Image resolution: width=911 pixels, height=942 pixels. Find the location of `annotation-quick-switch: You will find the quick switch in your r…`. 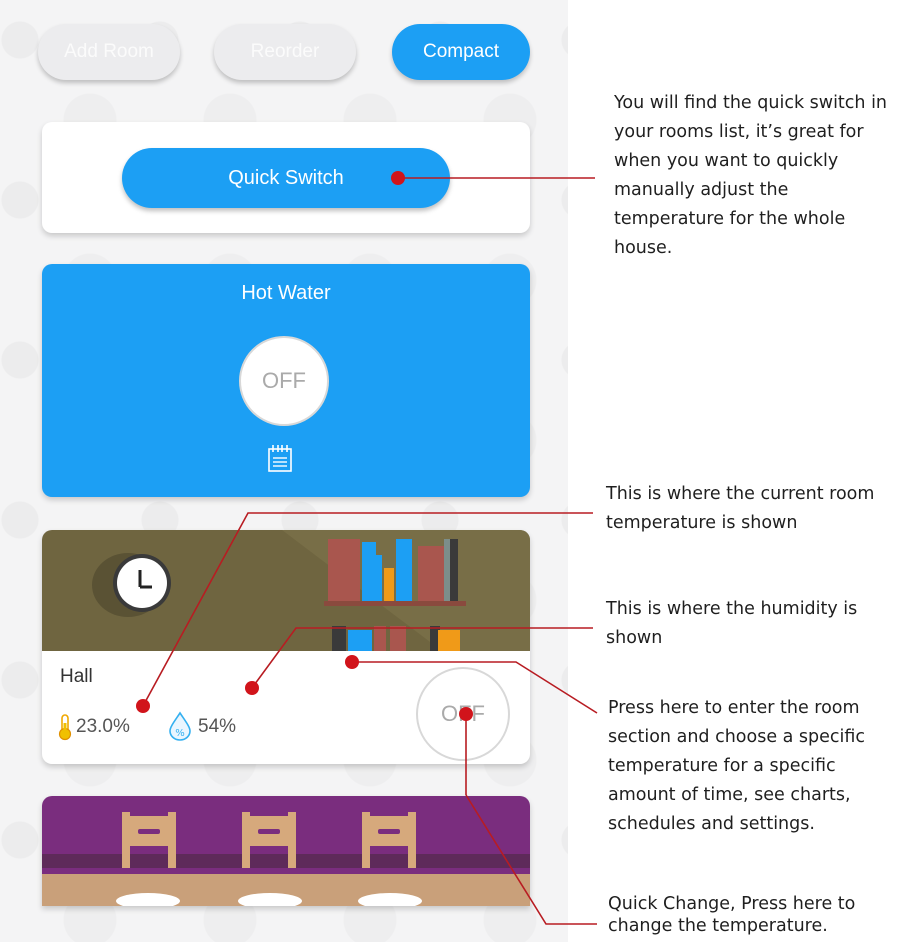

annotation-quick-switch: You will find the quick switch in your r… is located at coordinates (751, 175).